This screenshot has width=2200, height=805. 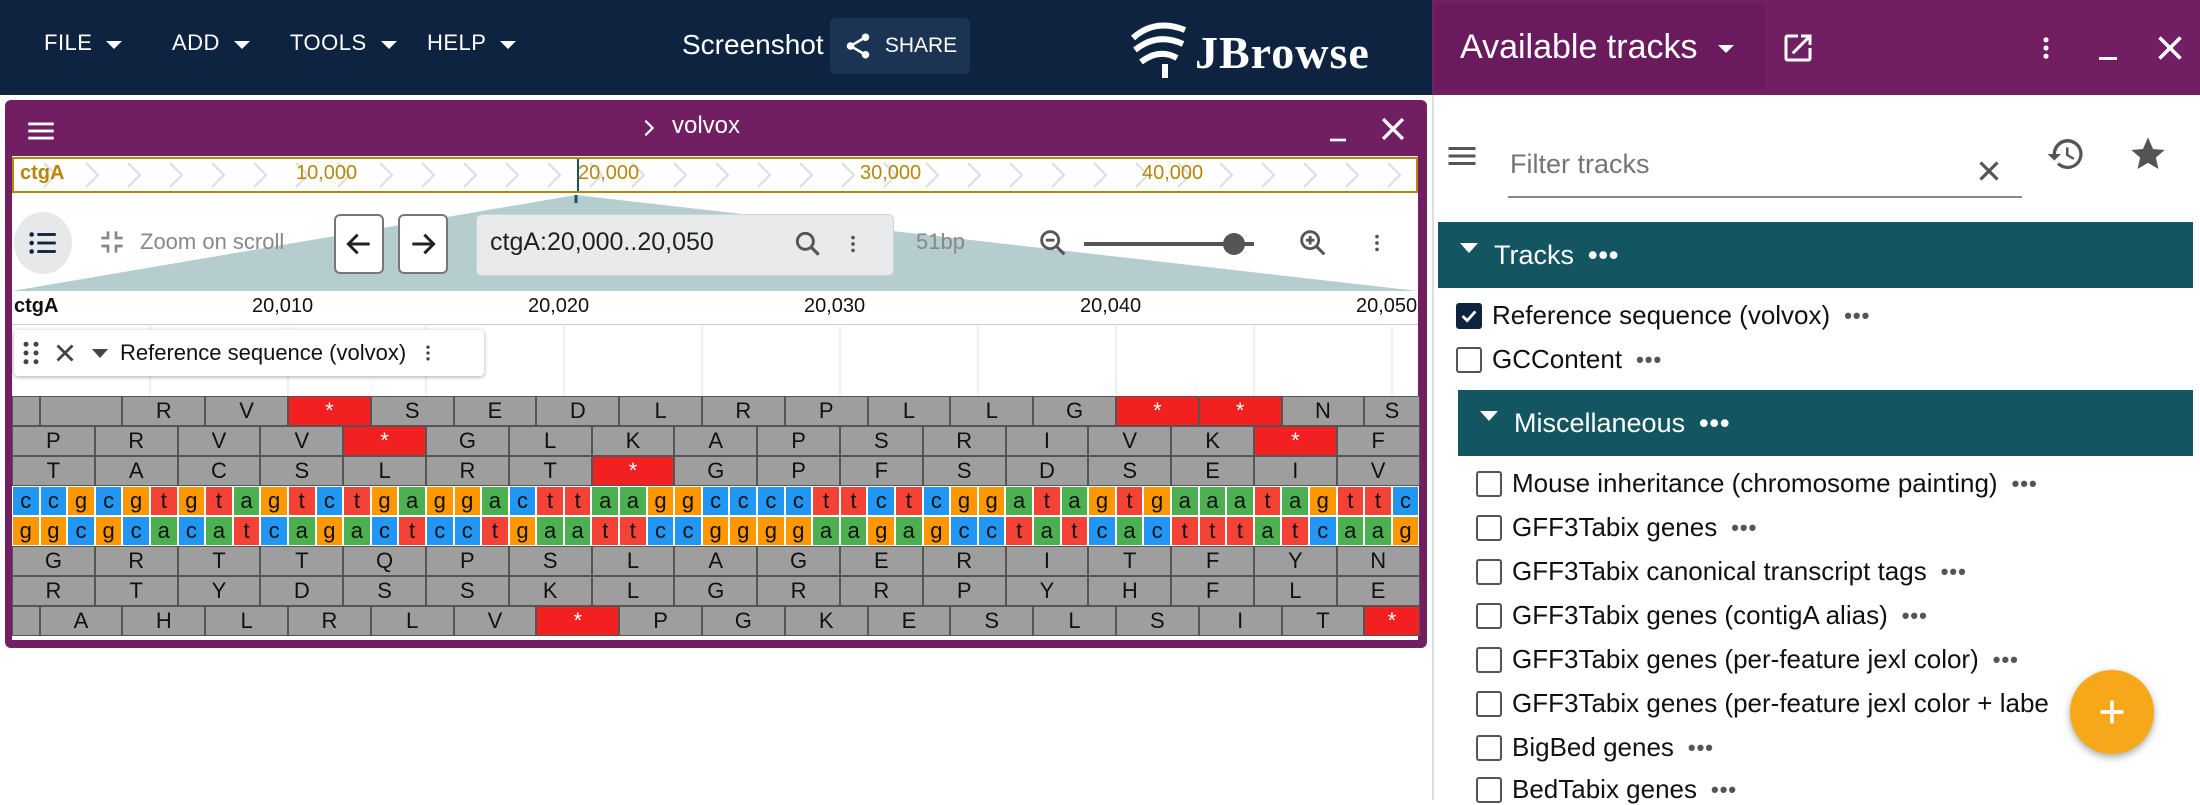 What do you see at coordinates (1378, 471) in the screenshot?
I see `codon-cell: V` at bounding box center [1378, 471].